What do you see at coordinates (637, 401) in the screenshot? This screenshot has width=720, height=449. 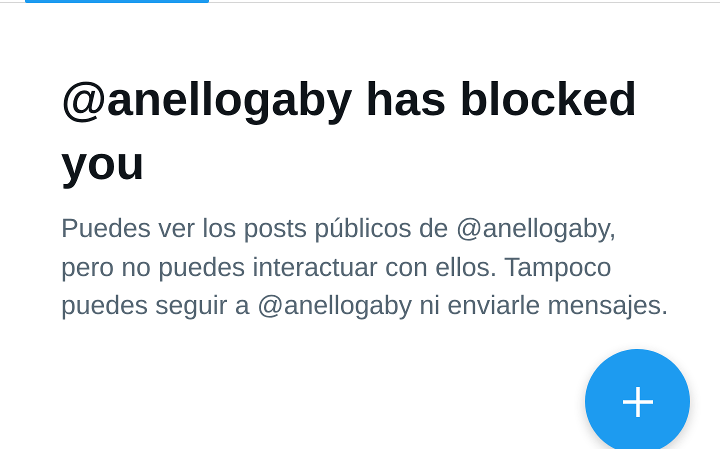 I see `plus-icon` at bounding box center [637, 401].